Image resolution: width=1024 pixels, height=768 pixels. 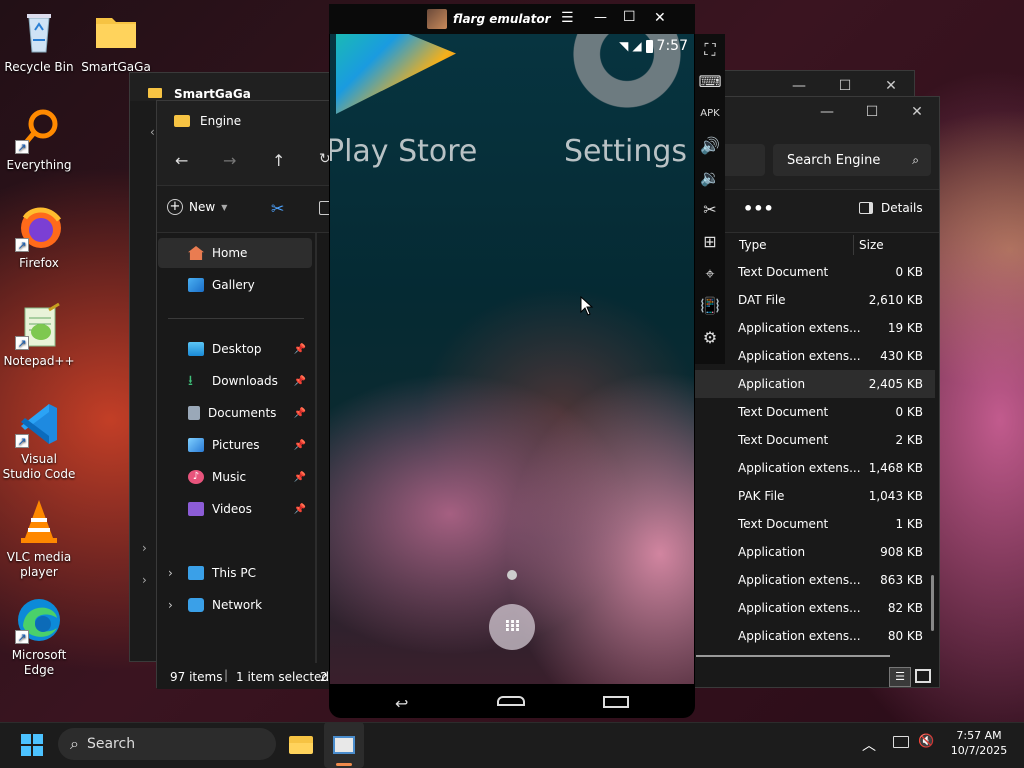 I want to click on taskbar-search: ⌕ Search, so click(x=167, y=744).